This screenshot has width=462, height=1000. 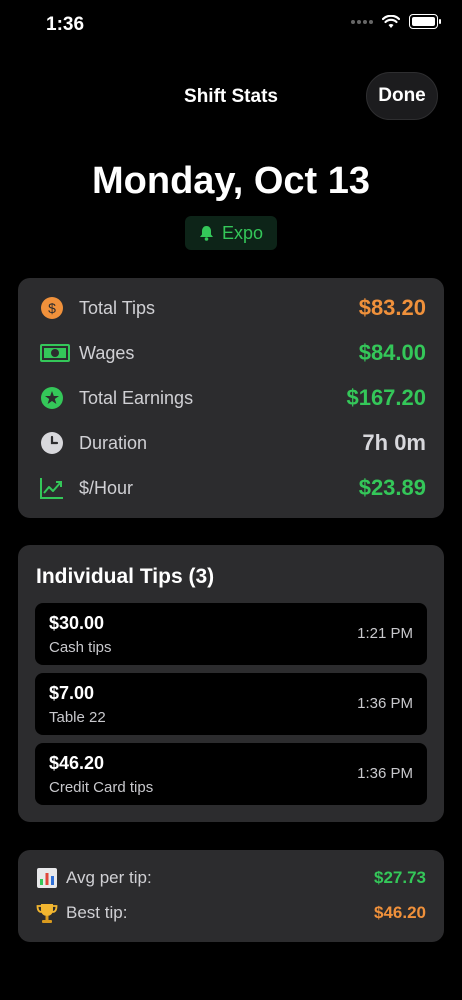 What do you see at coordinates (77, 623) in the screenshot?
I see `tip-amount: $30.00` at bounding box center [77, 623].